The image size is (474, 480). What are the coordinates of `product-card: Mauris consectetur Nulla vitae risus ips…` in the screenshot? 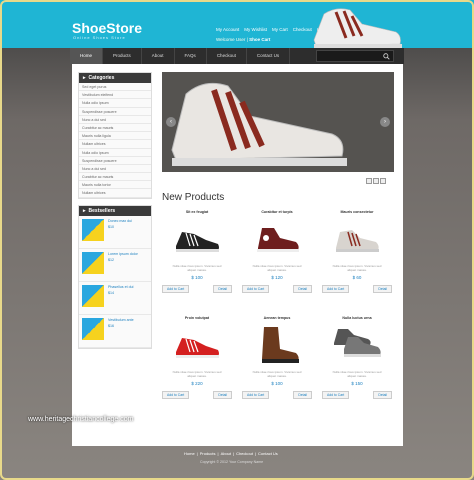 It's located at (357, 261).